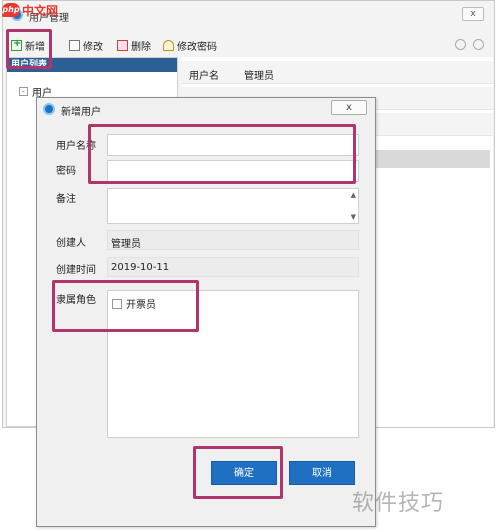  Describe the element at coordinates (322, 473) in the screenshot. I see `cancel-button: 取消` at that location.